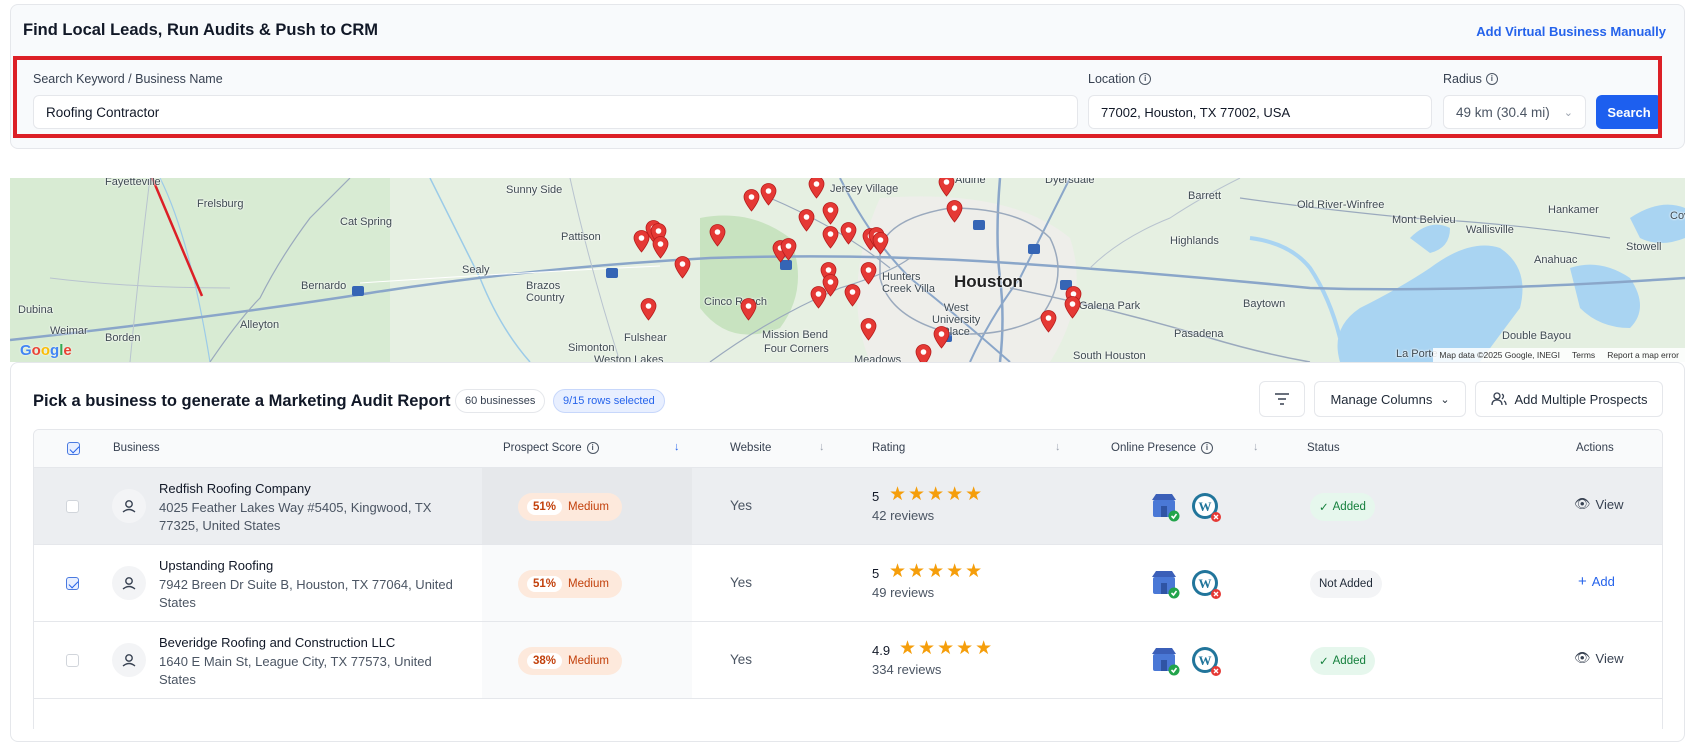 The image size is (1688, 742). What do you see at coordinates (1341, 205) in the screenshot?
I see `map-label: Old River-Winfree` at bounding box center [1341, 205].